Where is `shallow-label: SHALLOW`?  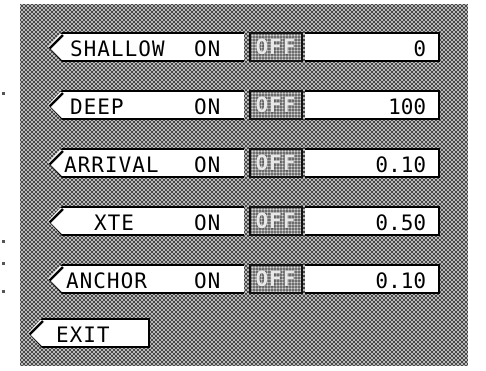 shallow-label: SHALLOW is located at coordinates (118, 49).